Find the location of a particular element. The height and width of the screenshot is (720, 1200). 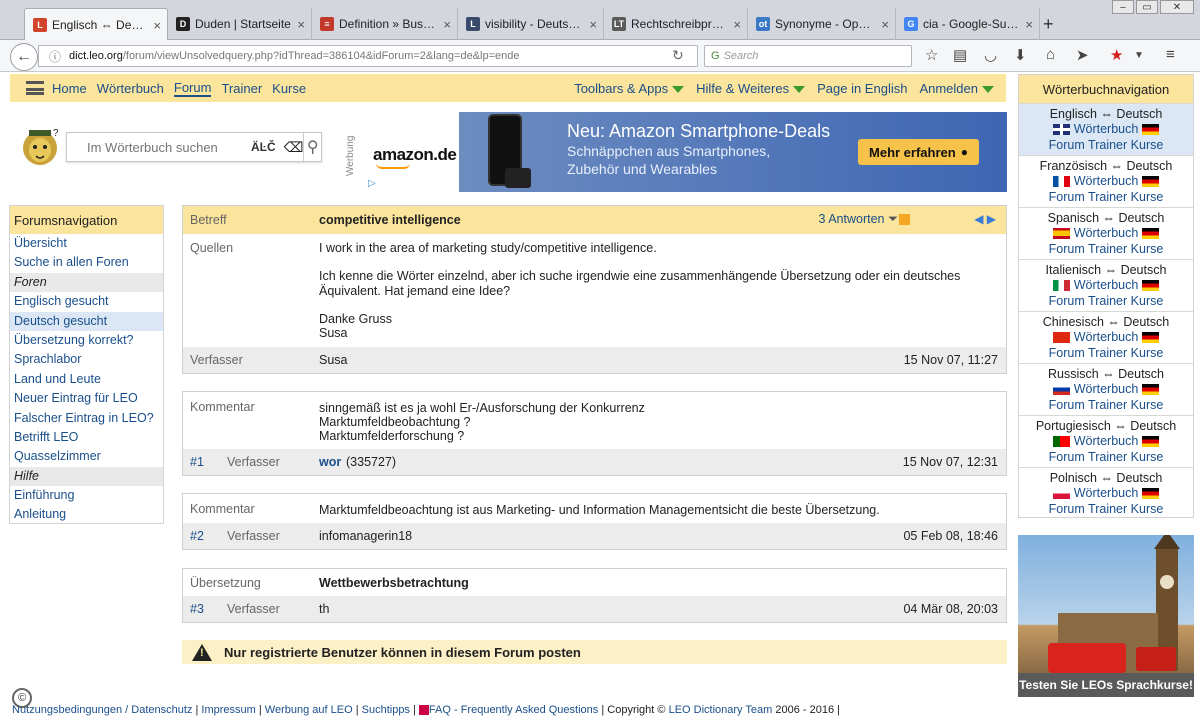

amazon-logo: amazon.de is located at coordinates (415, 155).